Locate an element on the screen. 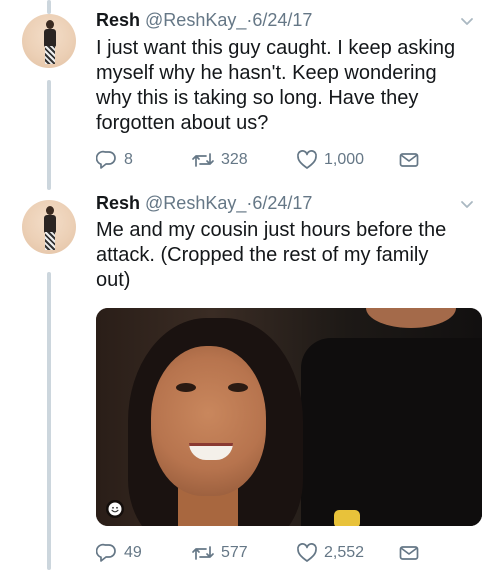 Image resolution: width=500 pixels, height=570 pixels. retweet-button: 577 is located at coordinates (219, 553).